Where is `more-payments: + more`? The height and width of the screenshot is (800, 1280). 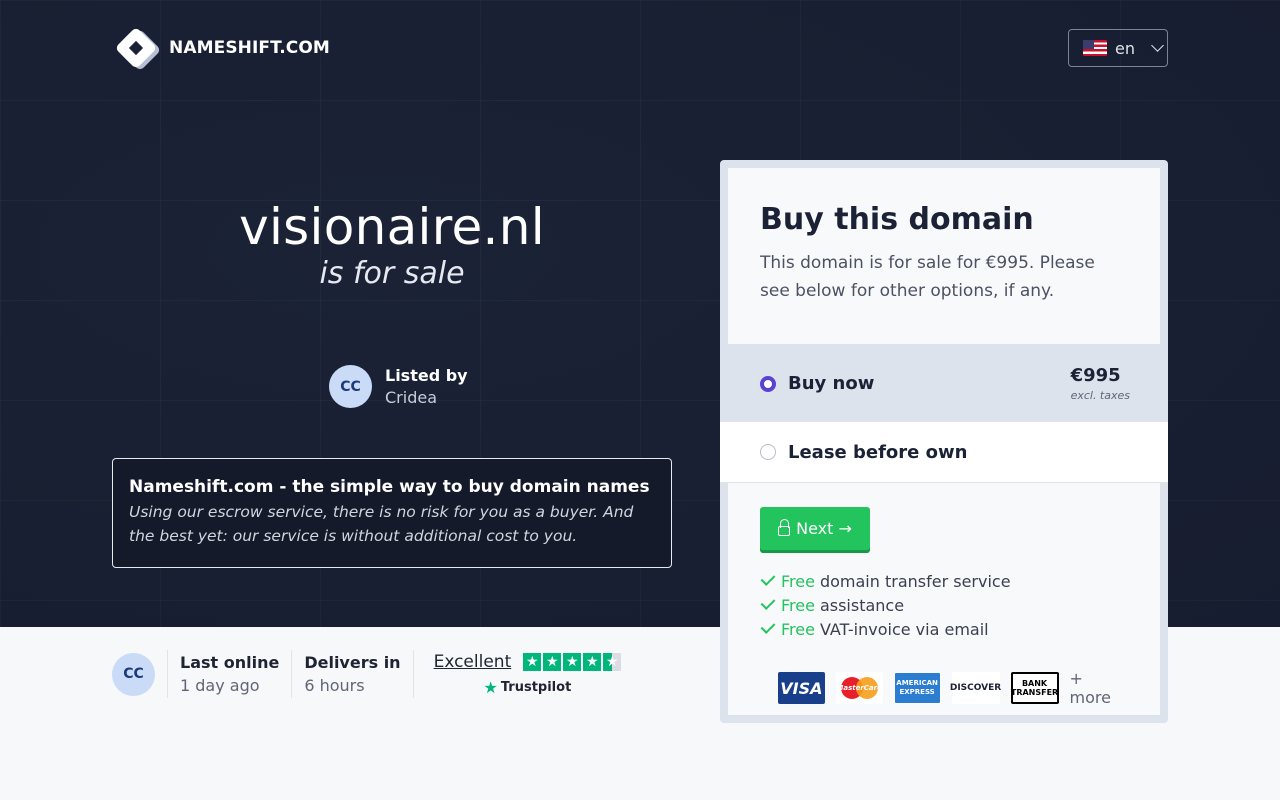 more-payments: + more is located at coordinates (1090, 688).